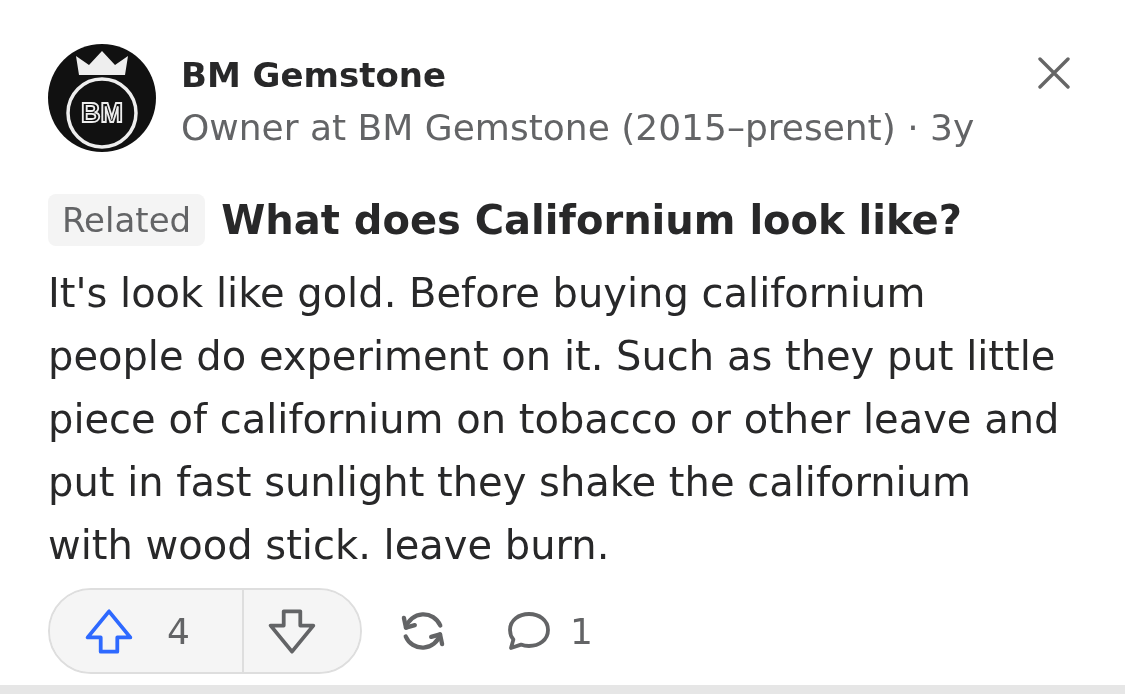 The image size is (1125, 694). Describe the element at coordinates (529, 631) in the screenshot. I see `speech-bubble-icon` at that location.